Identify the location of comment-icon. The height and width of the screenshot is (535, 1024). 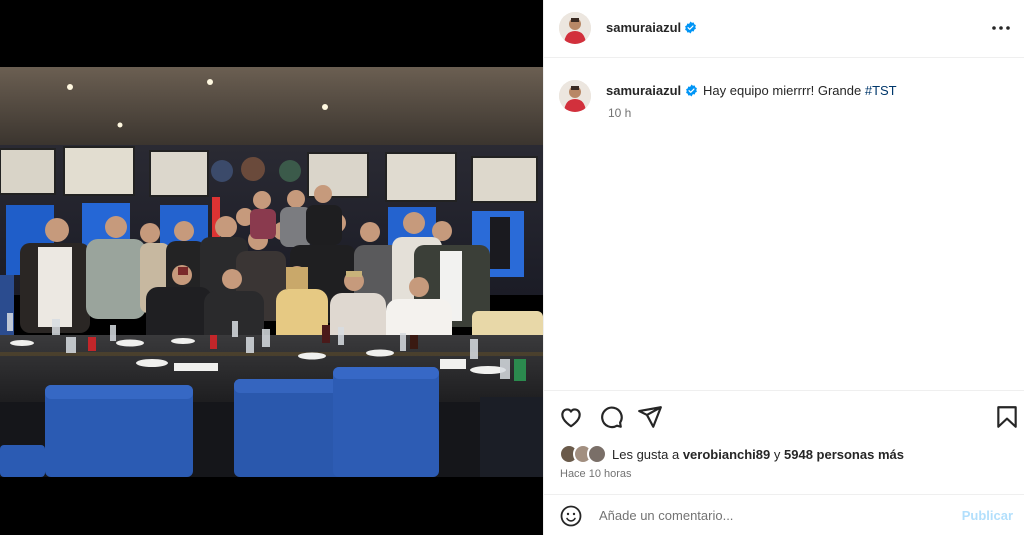
(611, 417).